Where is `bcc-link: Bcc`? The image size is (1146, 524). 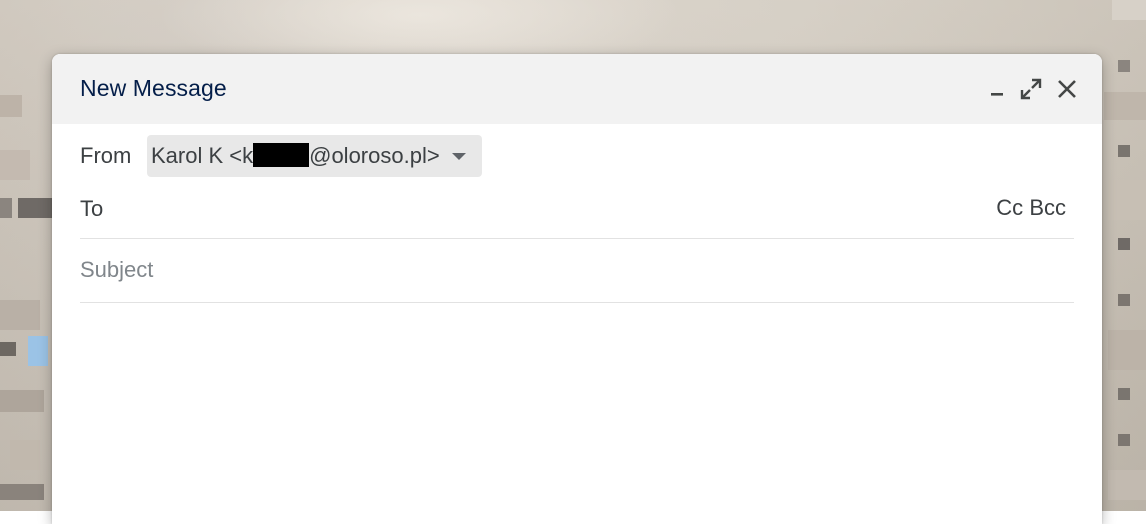 bcc-link: Bcc is located at coordinates (1047, 207).